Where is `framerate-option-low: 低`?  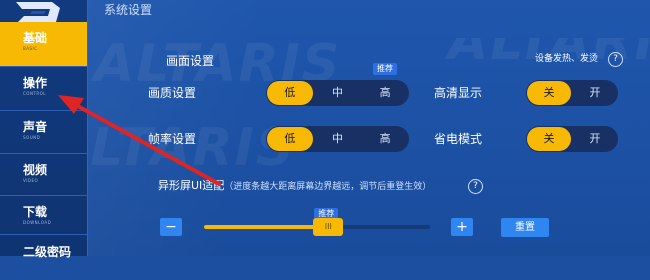
framerate-option-low: 低 is located at coordinates (290, 139).